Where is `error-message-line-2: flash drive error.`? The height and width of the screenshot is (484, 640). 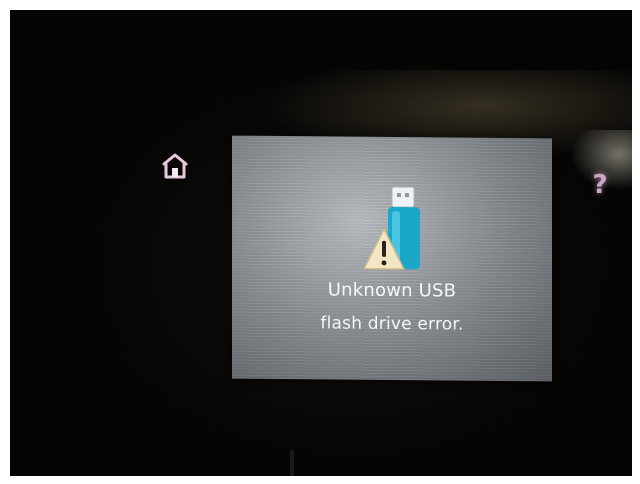
error-message-line-2: flash drive error. is located at coordinates (392, 324).